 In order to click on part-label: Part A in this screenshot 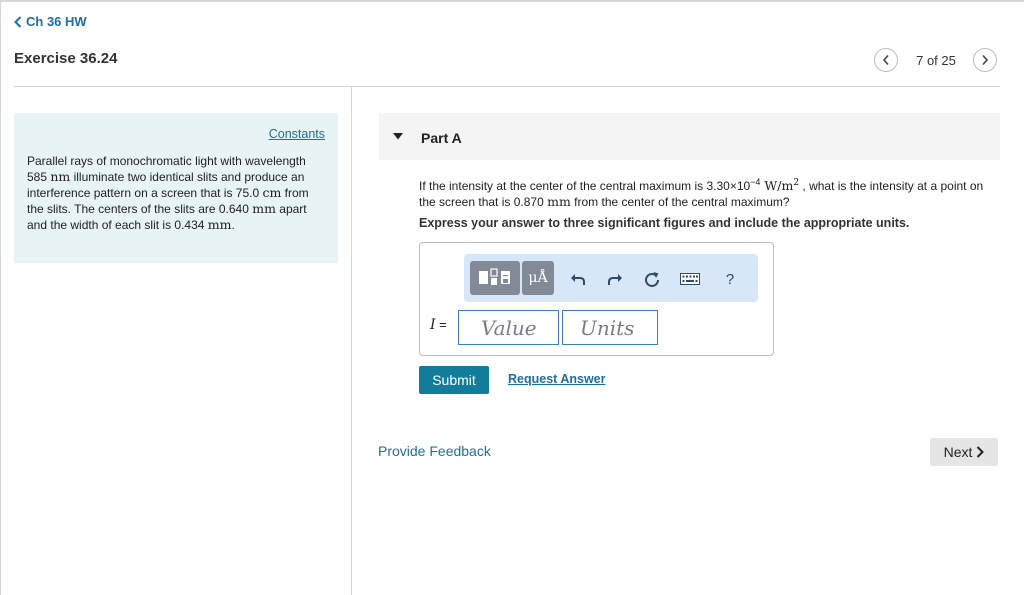, I will do `click(441, 138)`.